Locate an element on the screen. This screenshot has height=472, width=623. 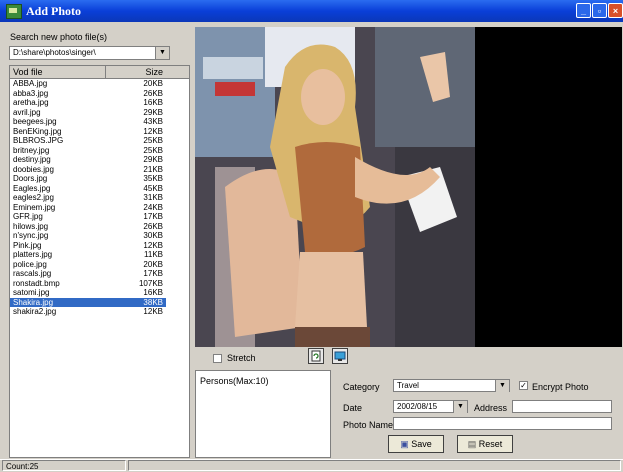
monitor-icon is located at coordinates (340, 356).